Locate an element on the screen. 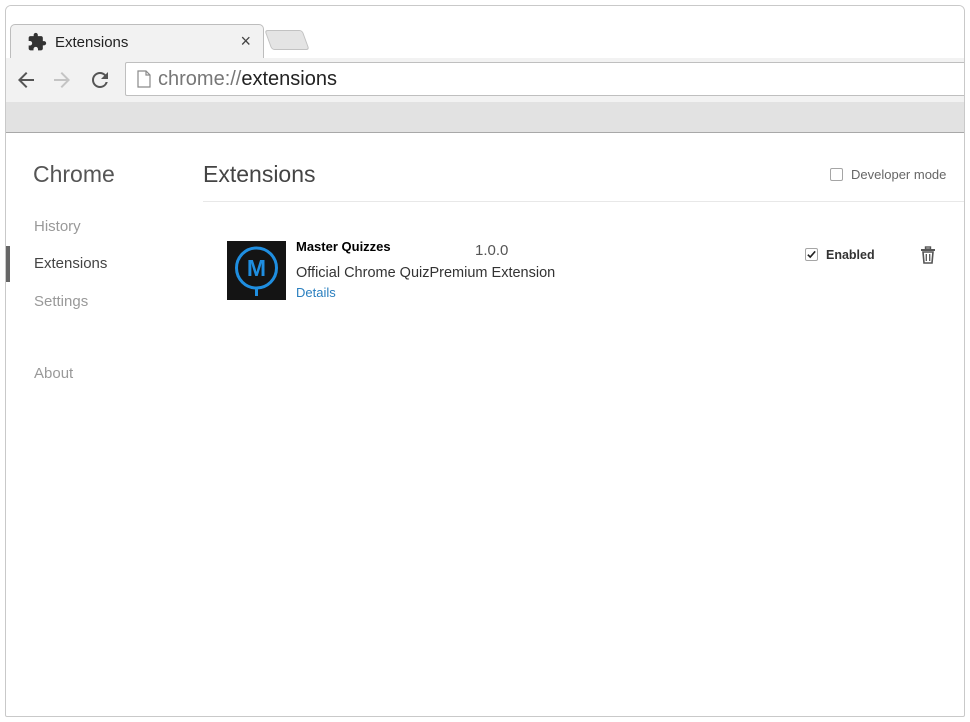  bookmark-bar is located at coordinates (485, 117).